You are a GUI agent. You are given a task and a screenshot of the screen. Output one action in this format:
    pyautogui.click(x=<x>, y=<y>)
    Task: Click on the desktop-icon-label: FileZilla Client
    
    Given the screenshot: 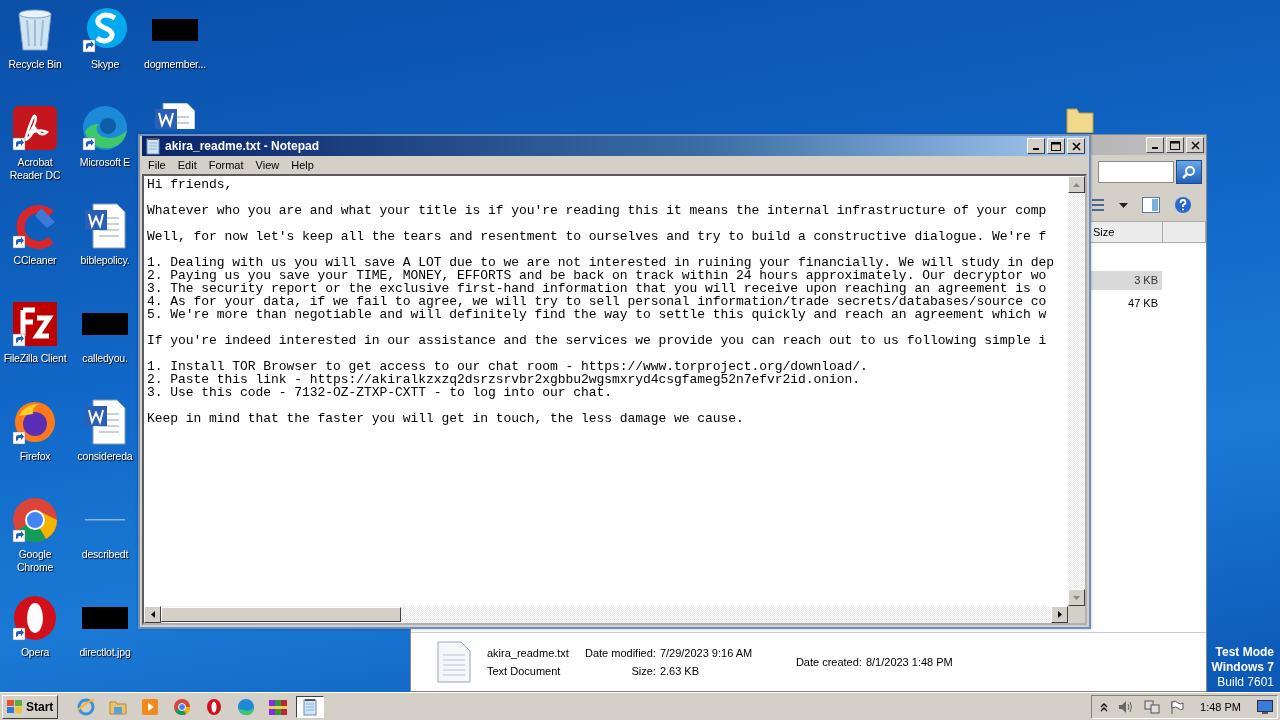 What is the action you would take?
    pyautogui.click(x=35, y=358)
    